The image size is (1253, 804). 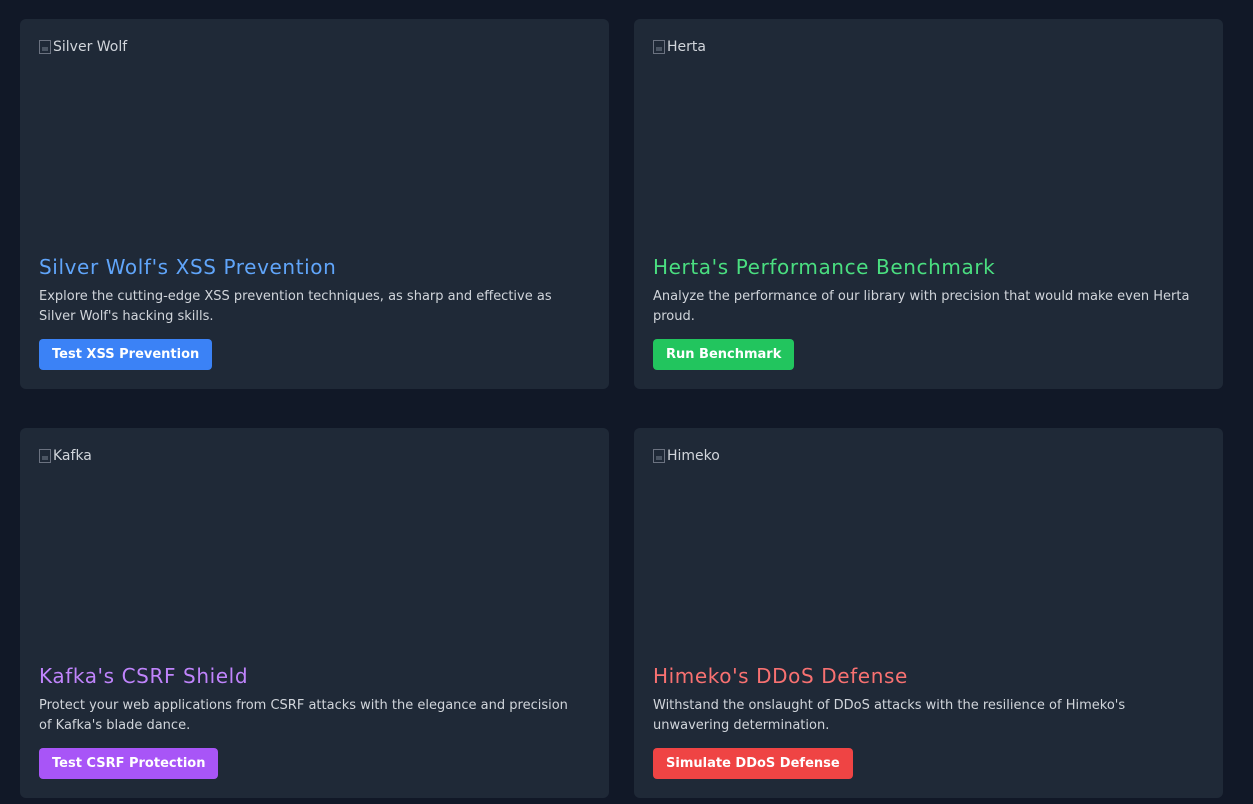 I want to click on simulate-ddos-defense-button: Simulate DDoS Defense, so click(x=753, y=763).